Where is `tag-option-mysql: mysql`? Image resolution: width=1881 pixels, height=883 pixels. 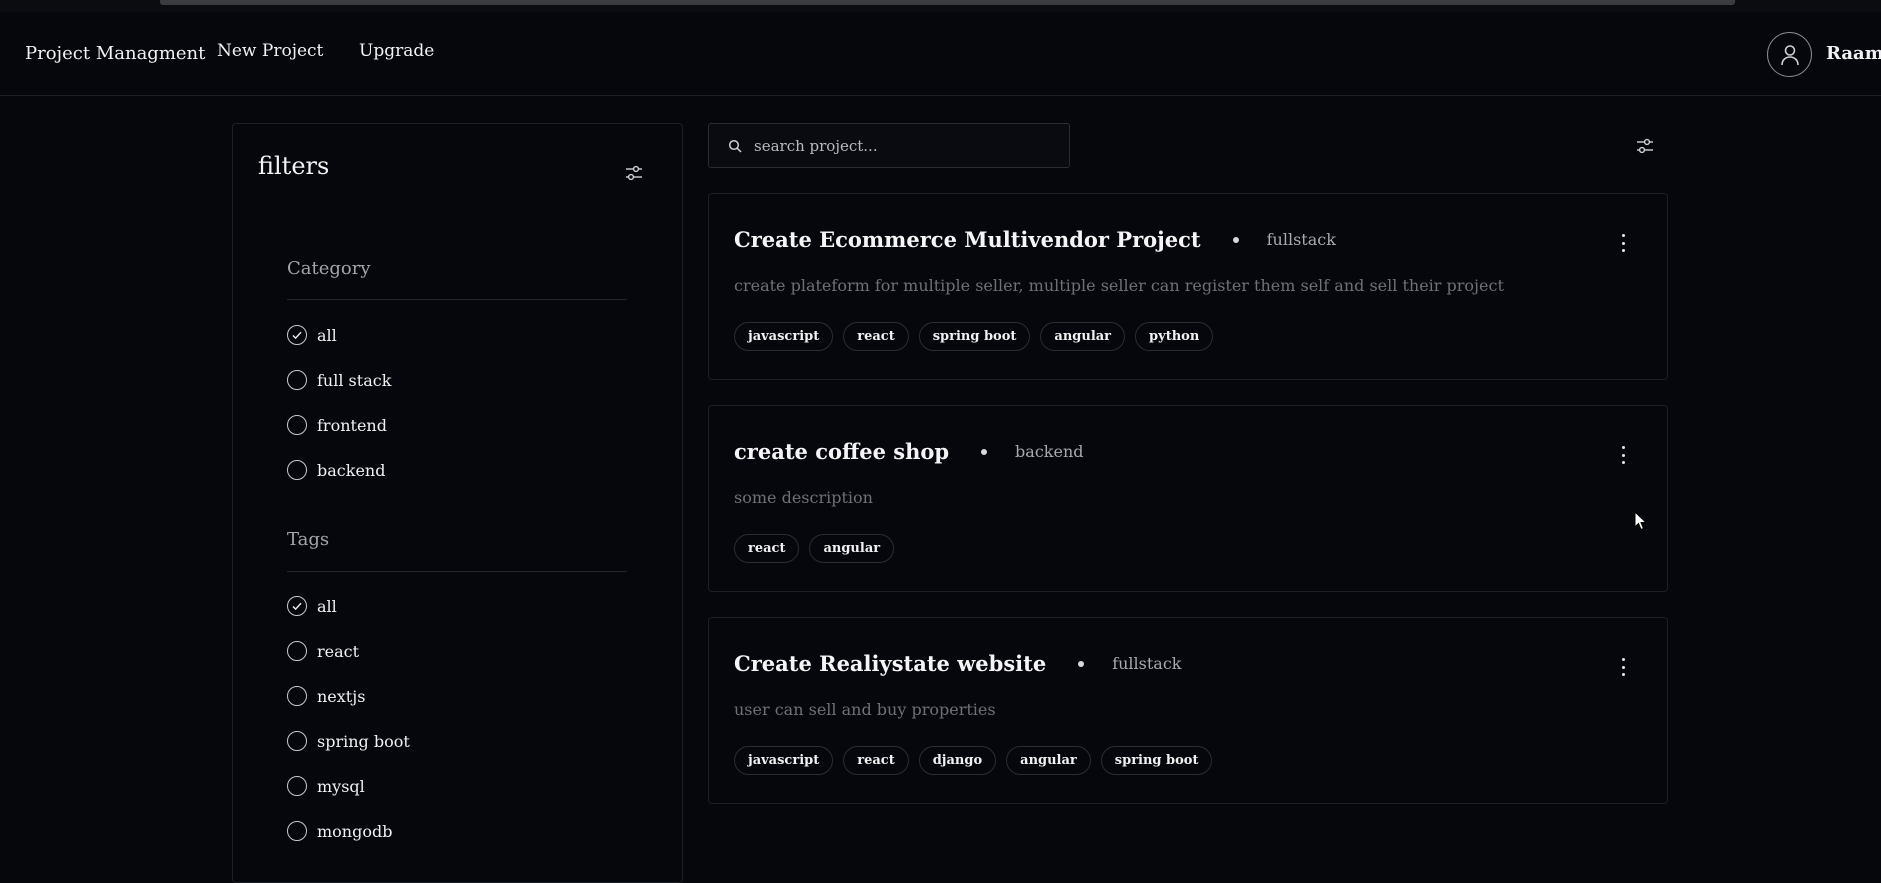 tag-option-mysql: mysql is located at coordinates (326, 786).